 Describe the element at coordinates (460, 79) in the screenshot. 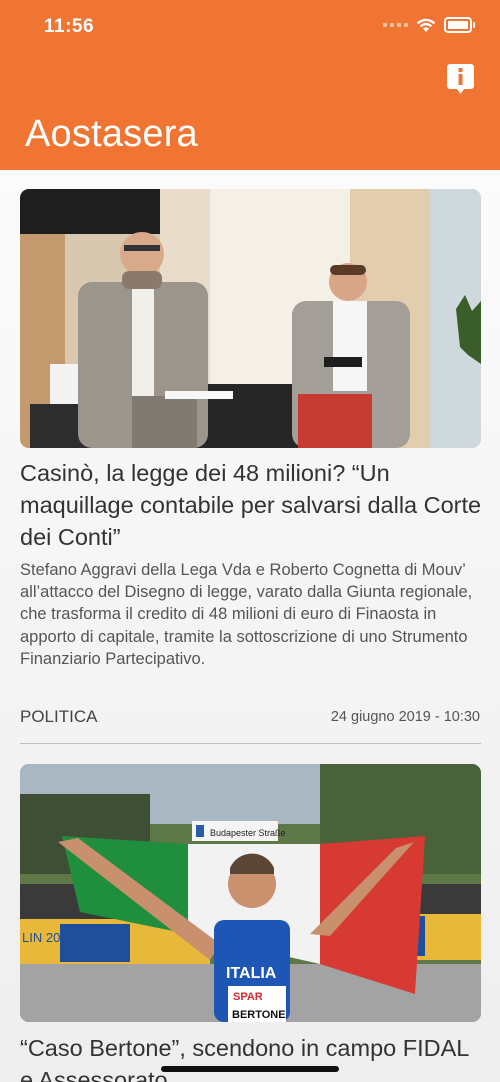

I see `info-icon` at that location.